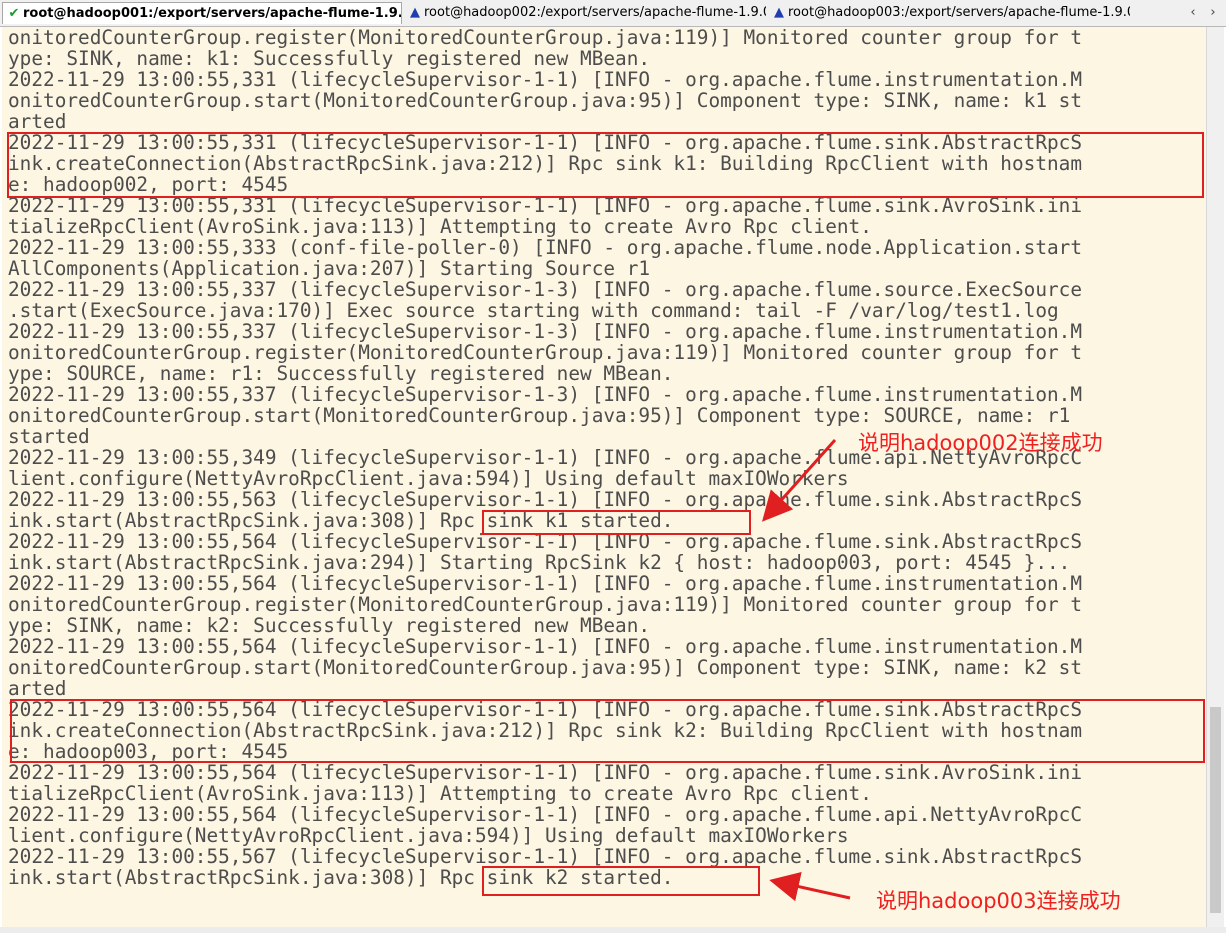 The image size is (1226, 933). What do you see at coordinates (810, 886) in the screenshot?
I see `arrow-to-k2-started` at bounding box center [810, 886].